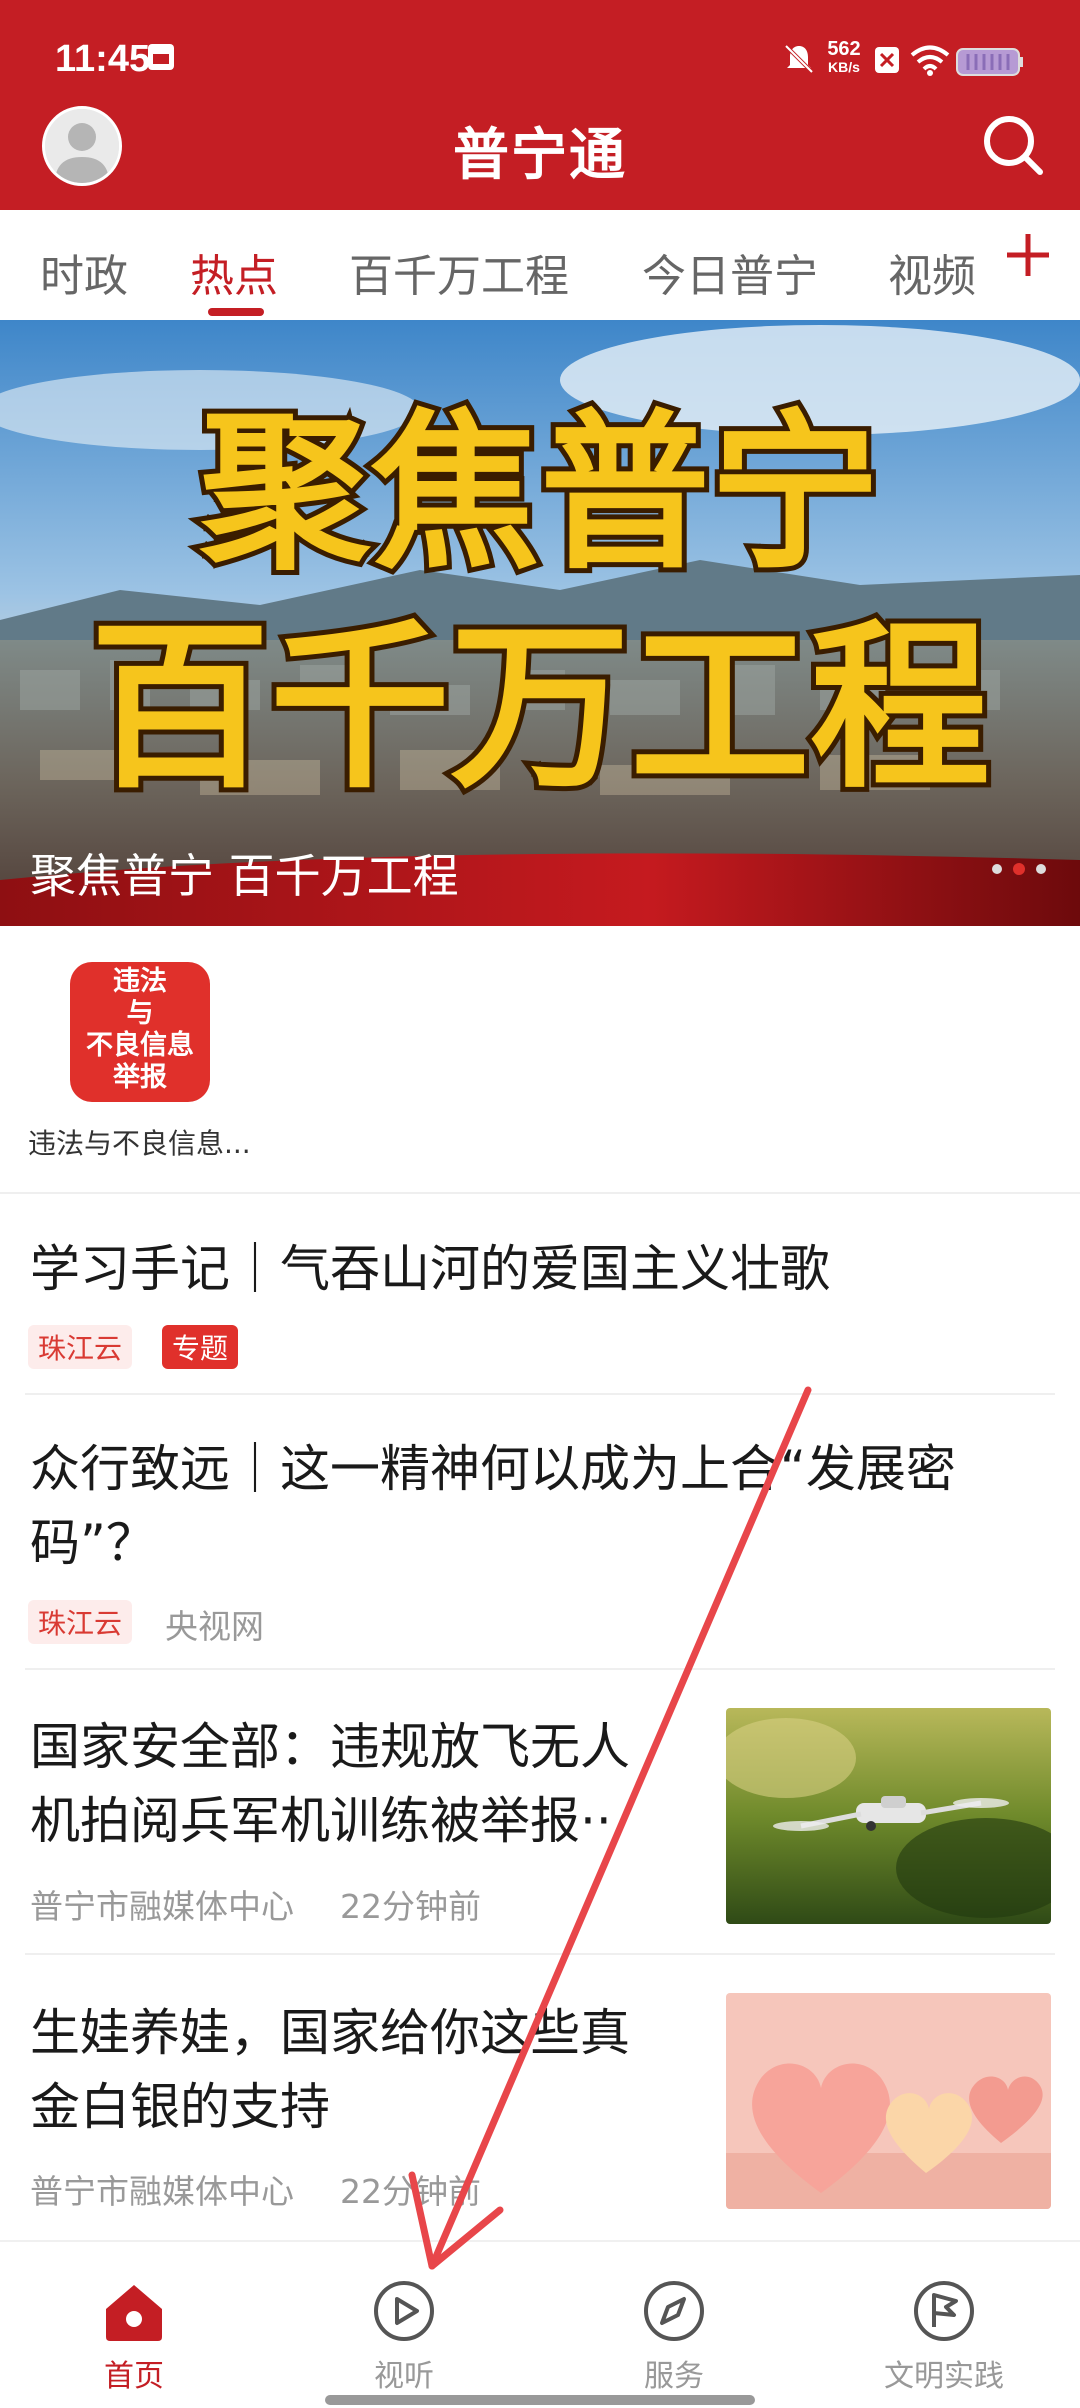  I want to click on drone-photo-icon, so click(888, 1816).